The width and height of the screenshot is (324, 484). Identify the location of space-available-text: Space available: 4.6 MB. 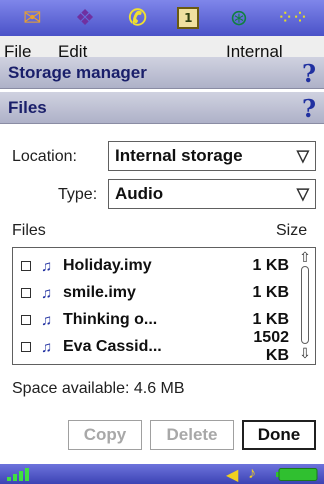
(98, 388).